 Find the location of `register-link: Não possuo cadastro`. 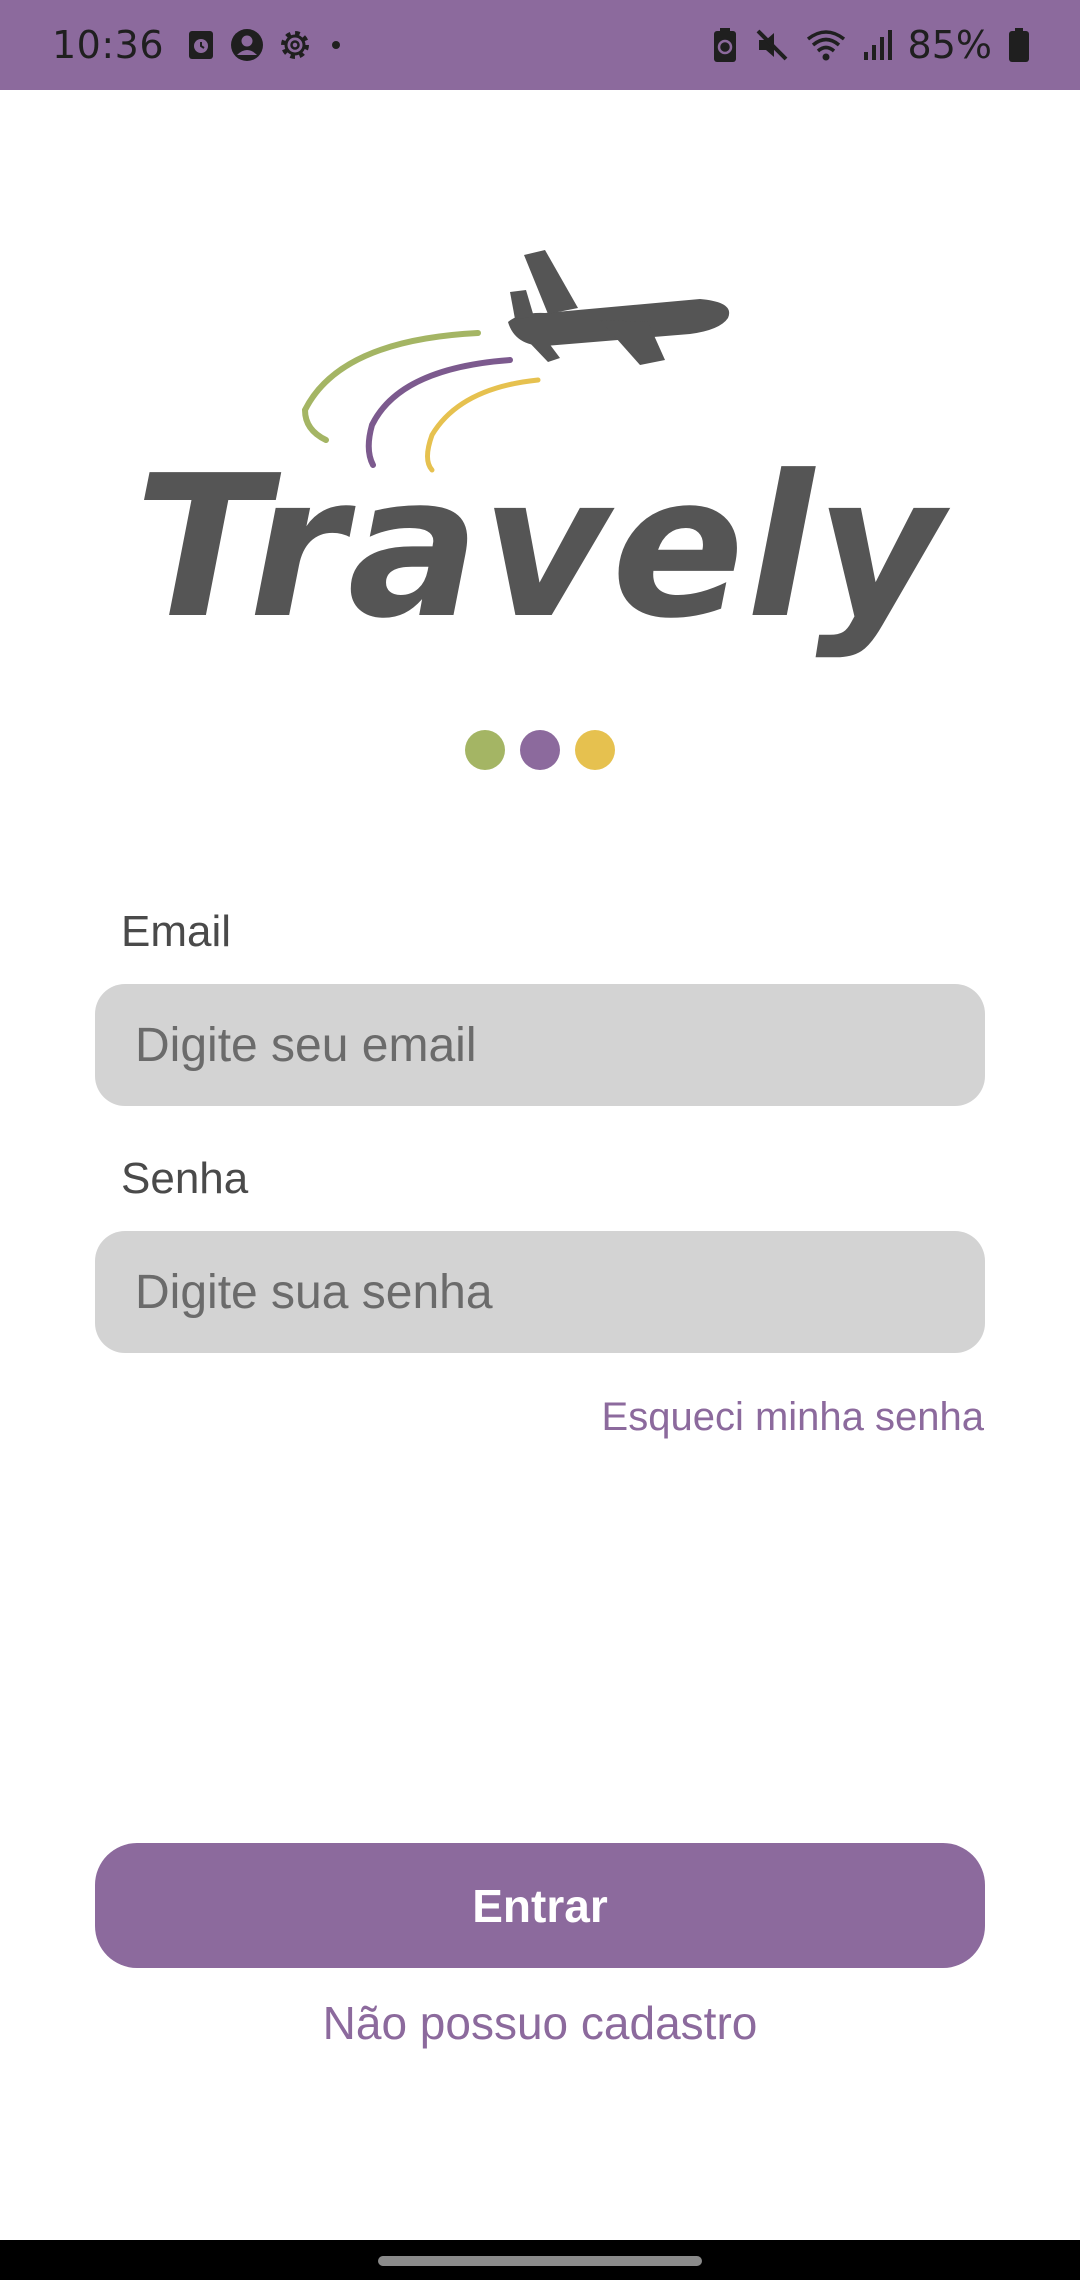

register-link: Não possuo cadastro is located at coordinates (540, 2023).